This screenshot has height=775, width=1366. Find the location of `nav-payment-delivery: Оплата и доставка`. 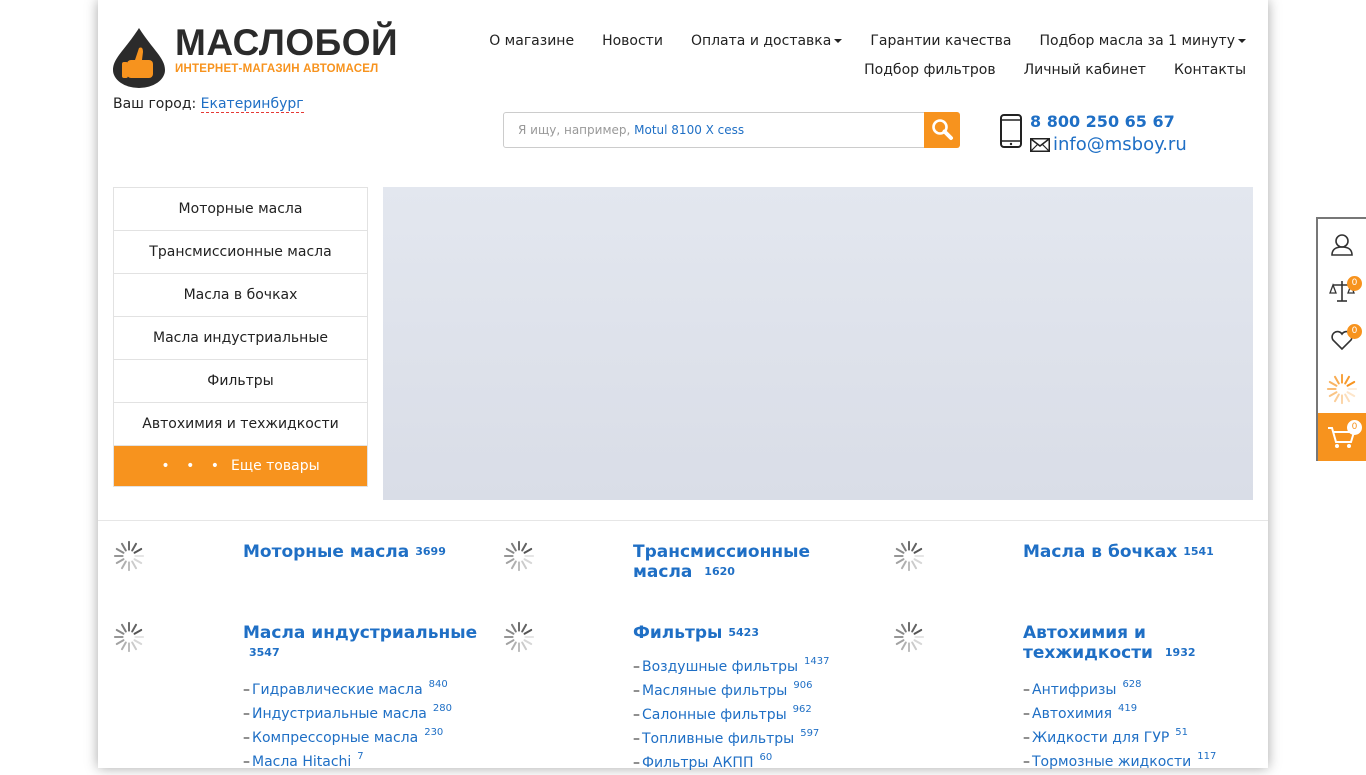

nav-payment-delivery: Оплата и доставка is located at coordinates (766, 41).